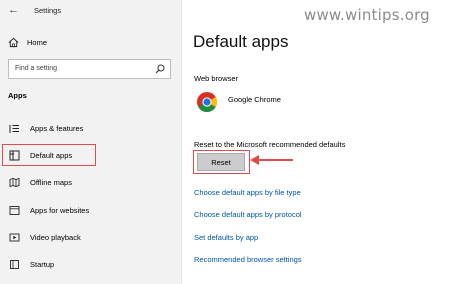  I want to click on video-icon, so click(14, 237).